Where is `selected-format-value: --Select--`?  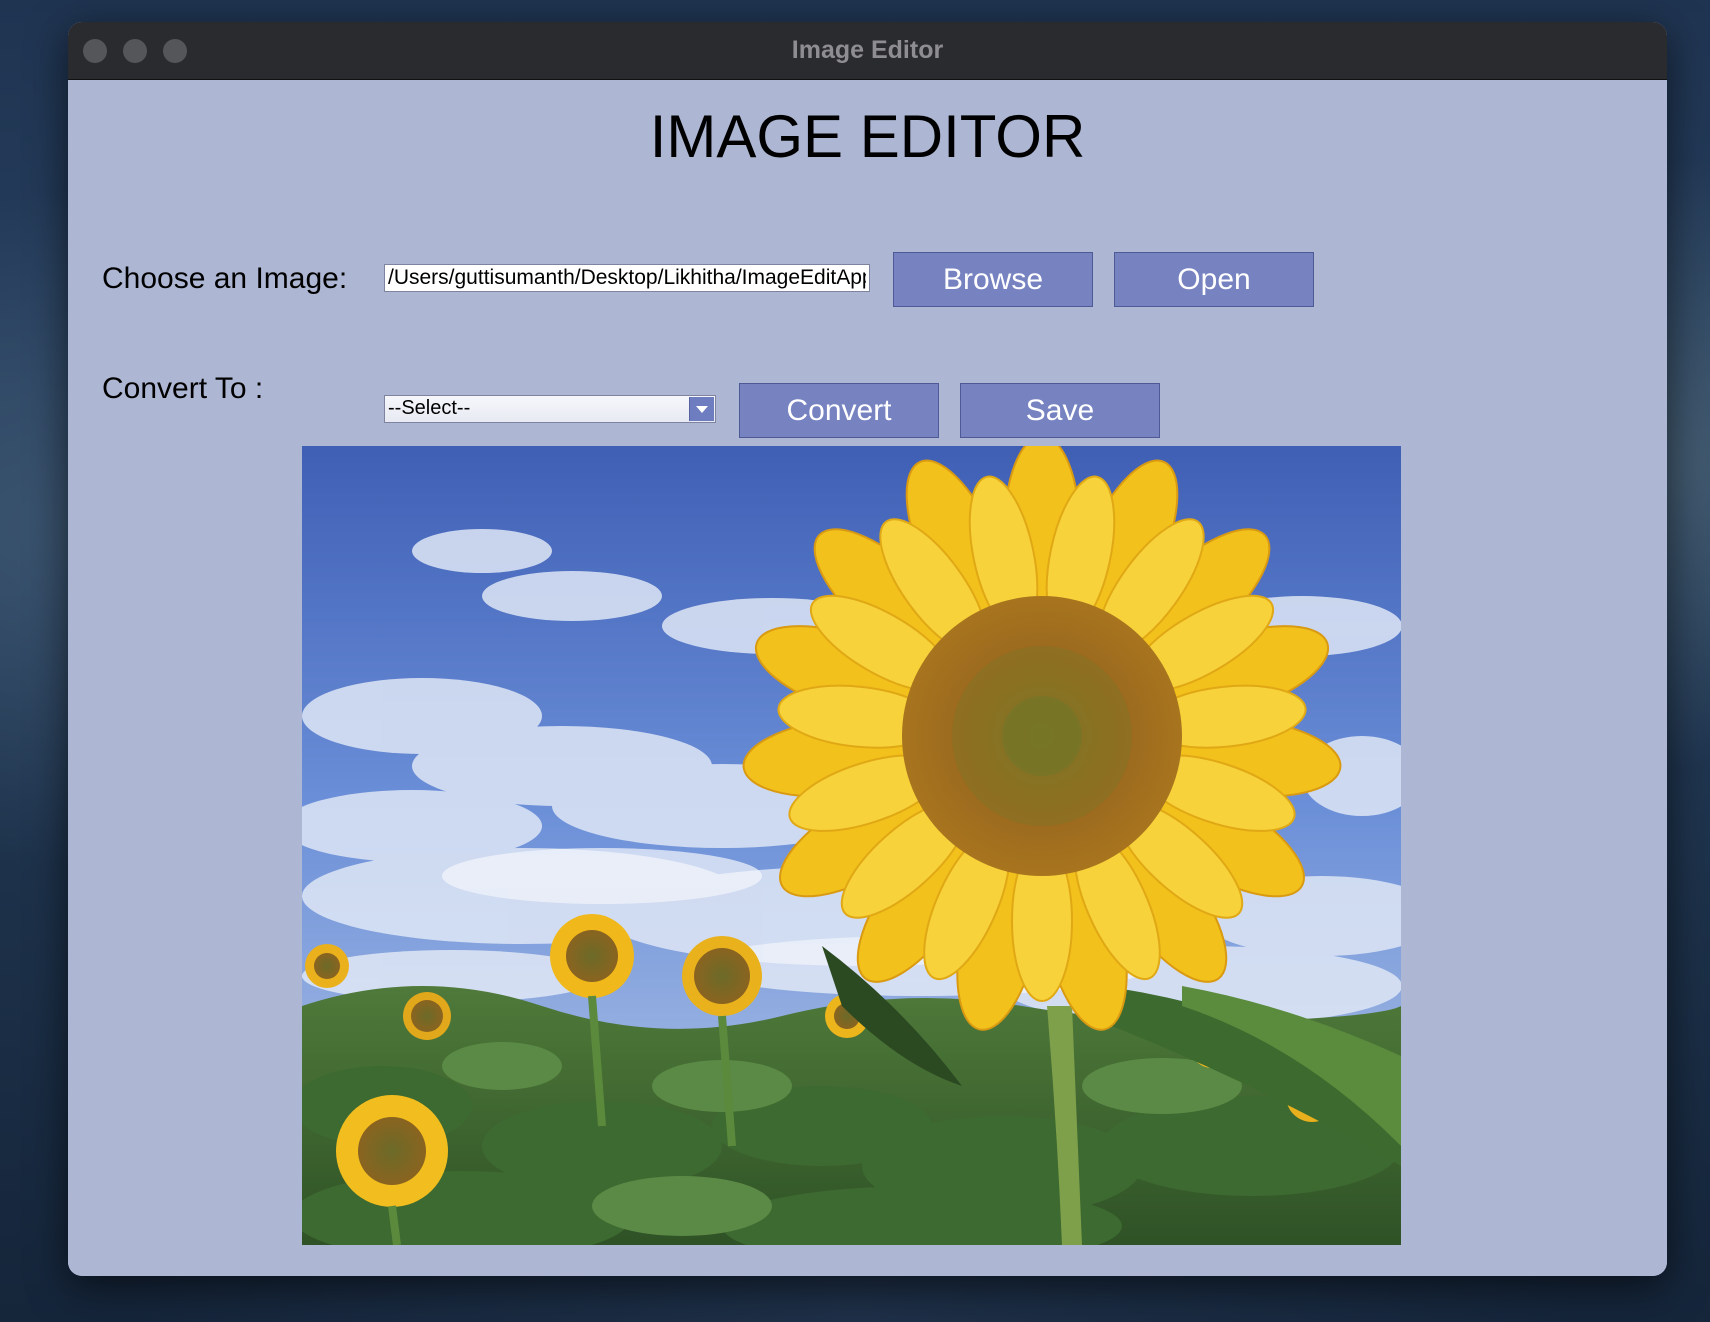
selected-format-value: --Select-- is located at coordinates (429, 408).